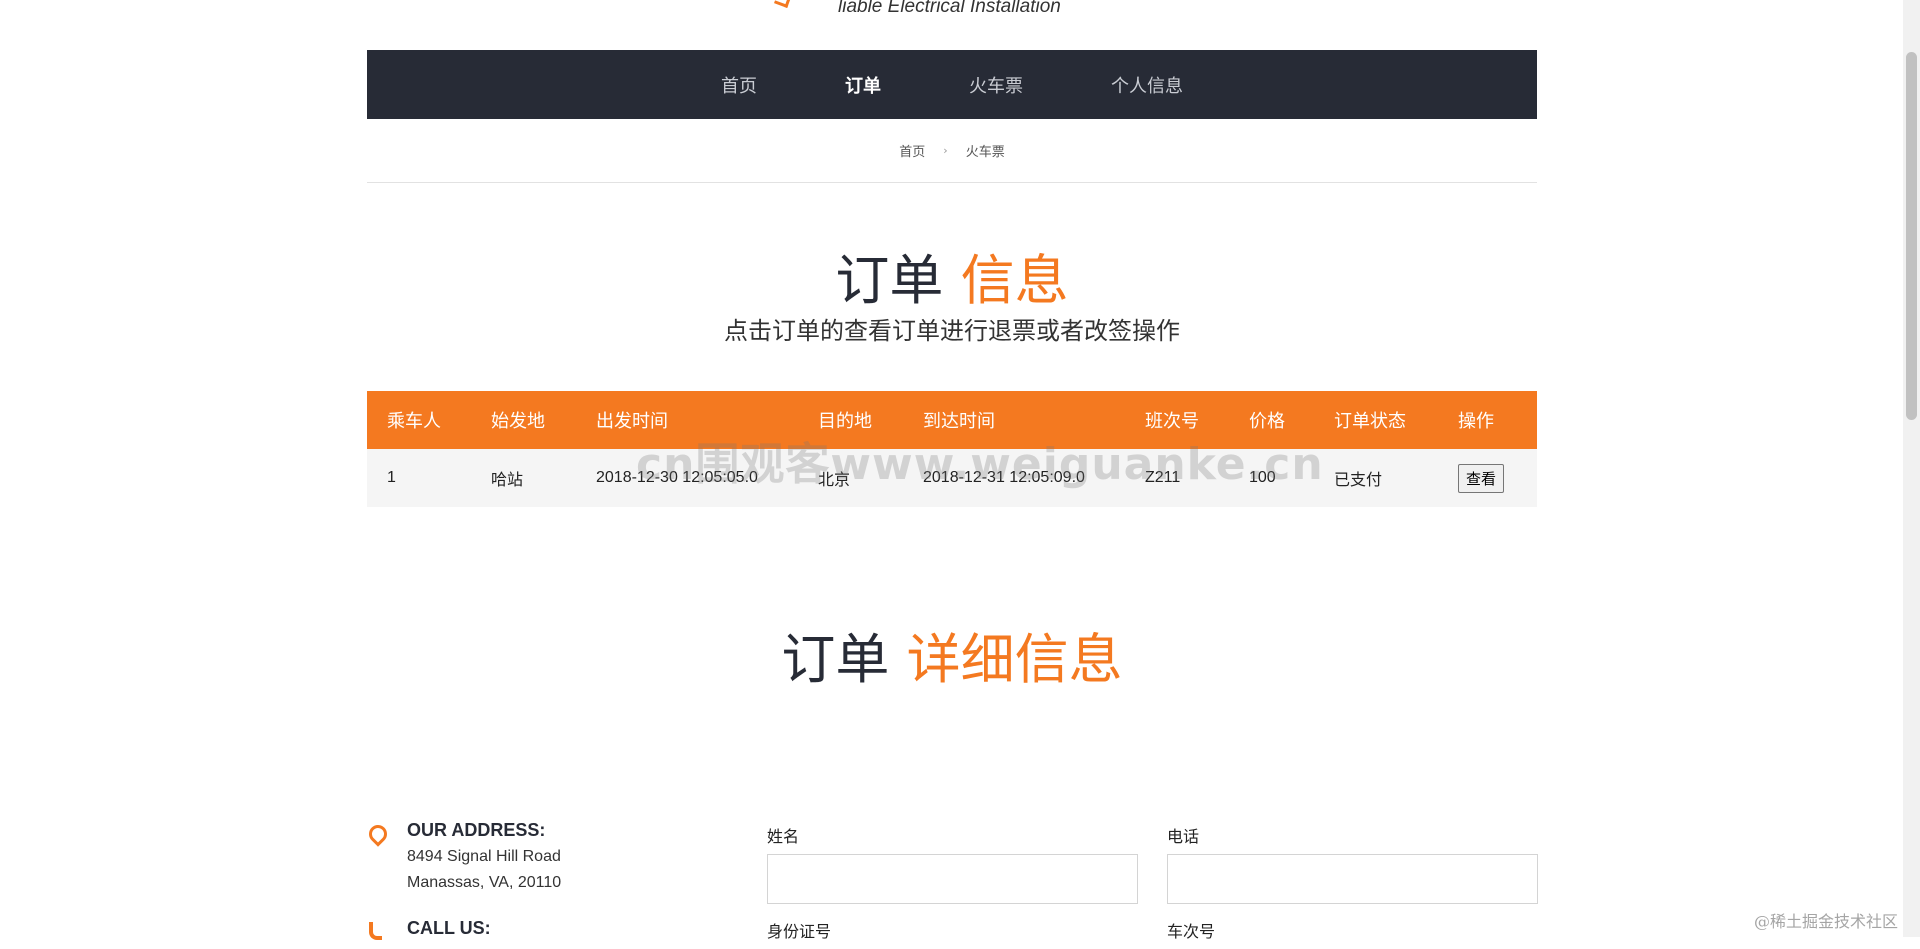  Describe the element at coordinates (1911, 468) in the screenshot. I see `page-scrollbar` at that location.